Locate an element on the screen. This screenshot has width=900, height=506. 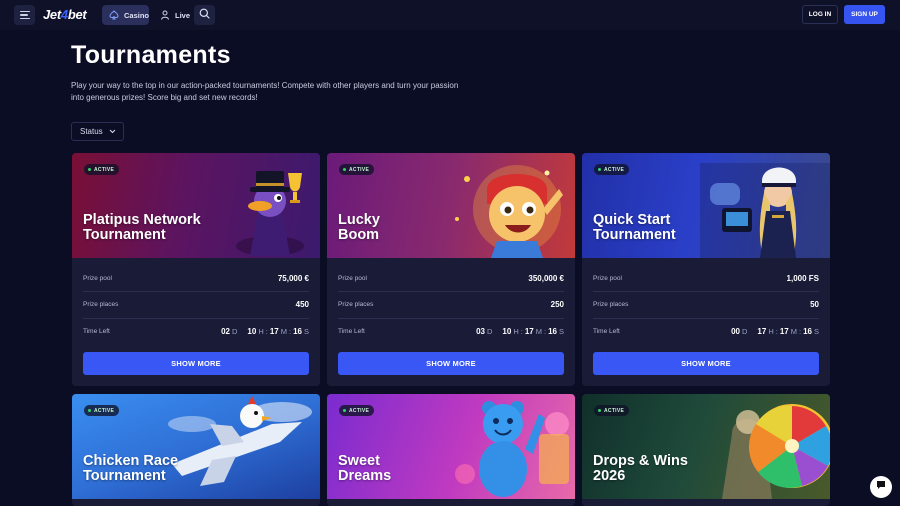
platypus-character-art is located at coordinates (270, 209).